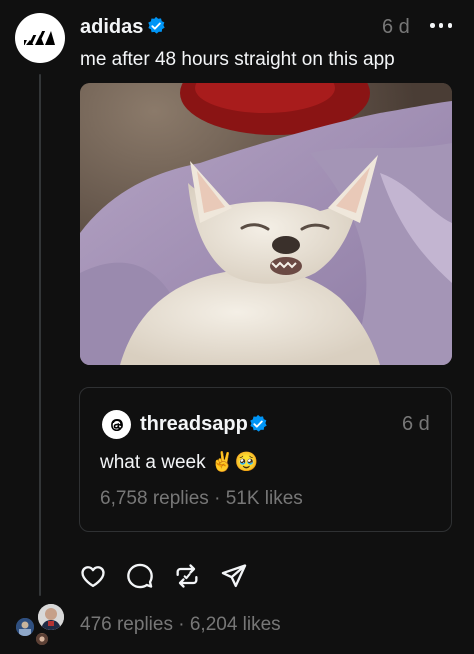  Describe the element at coordinates (396, 27) in the screenshot. I see `post-timestamp: 6 d` at that location.